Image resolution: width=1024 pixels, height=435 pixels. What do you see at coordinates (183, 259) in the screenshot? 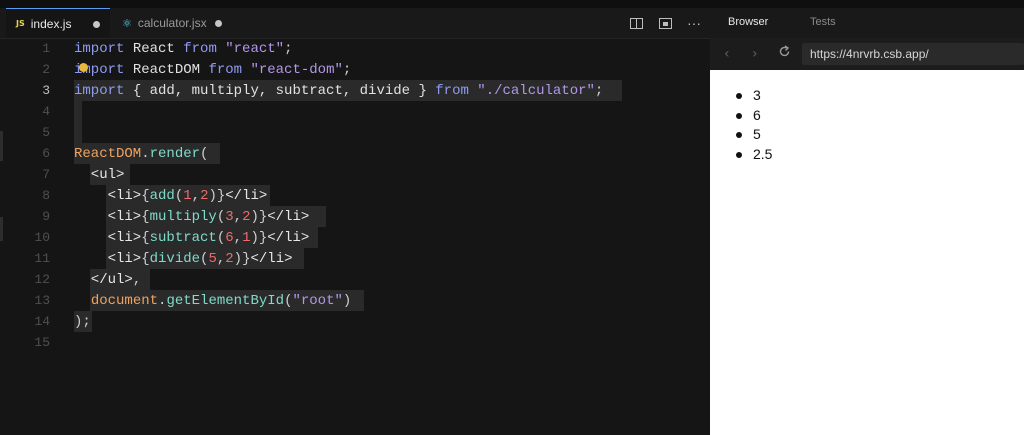
I see `code-line-11: <li>{divide(5,2)}</li>` at bounding box center [183, 259].